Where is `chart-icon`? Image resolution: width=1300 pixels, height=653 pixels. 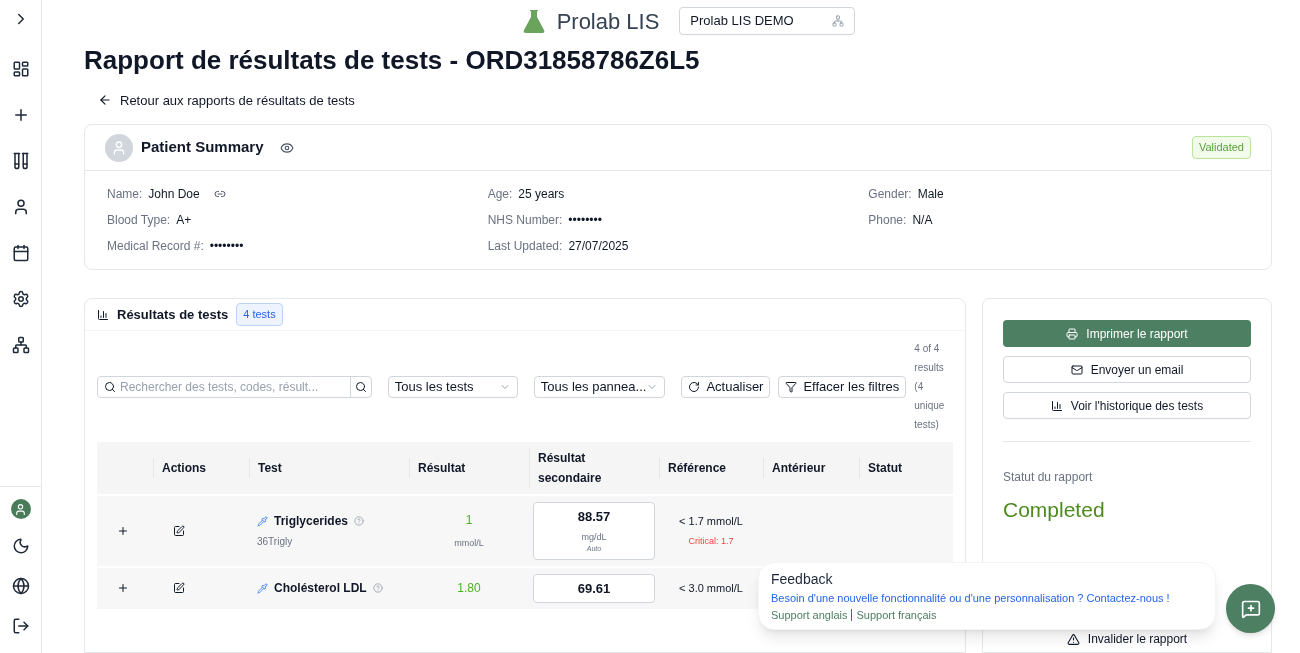 chart-icon is located at coordinates (103, 314).